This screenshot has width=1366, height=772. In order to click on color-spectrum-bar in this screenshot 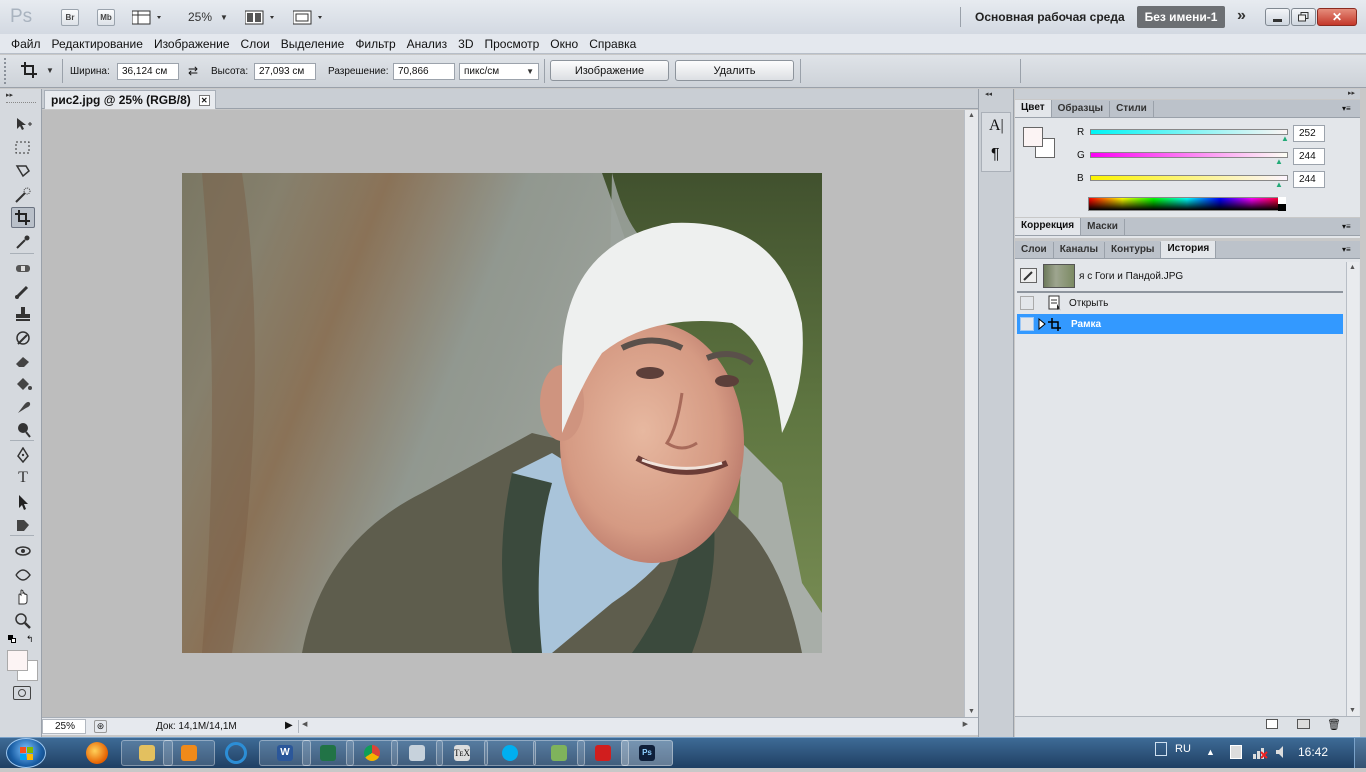, I will do `click(1187, 204)`.